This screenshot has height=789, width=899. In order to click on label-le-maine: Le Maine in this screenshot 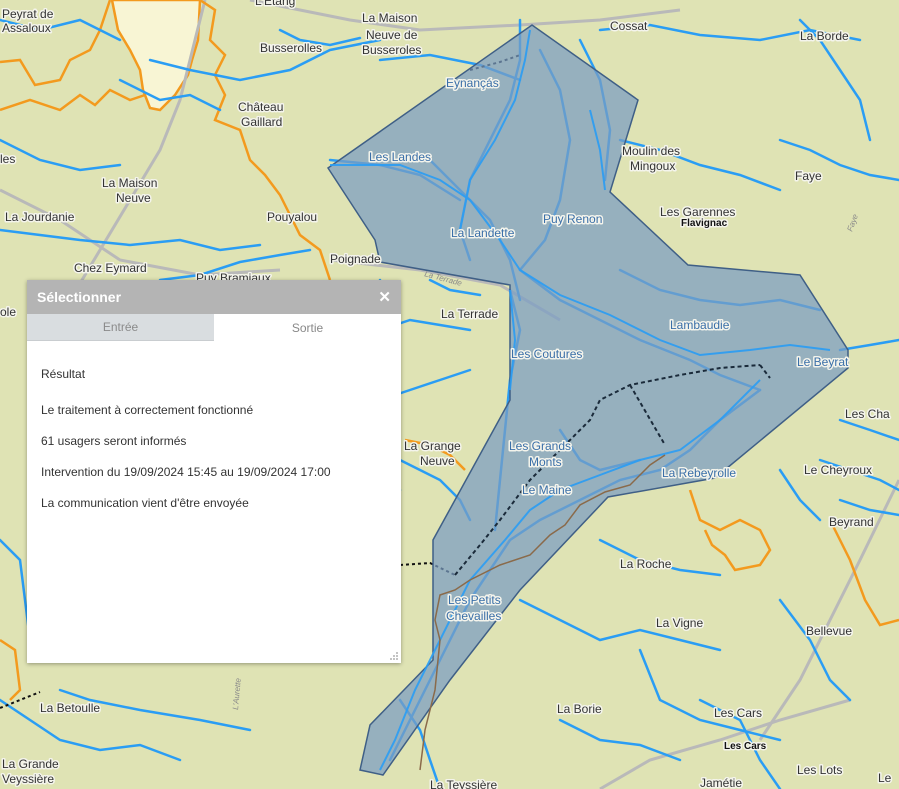, I will do `click(547, 490)`.